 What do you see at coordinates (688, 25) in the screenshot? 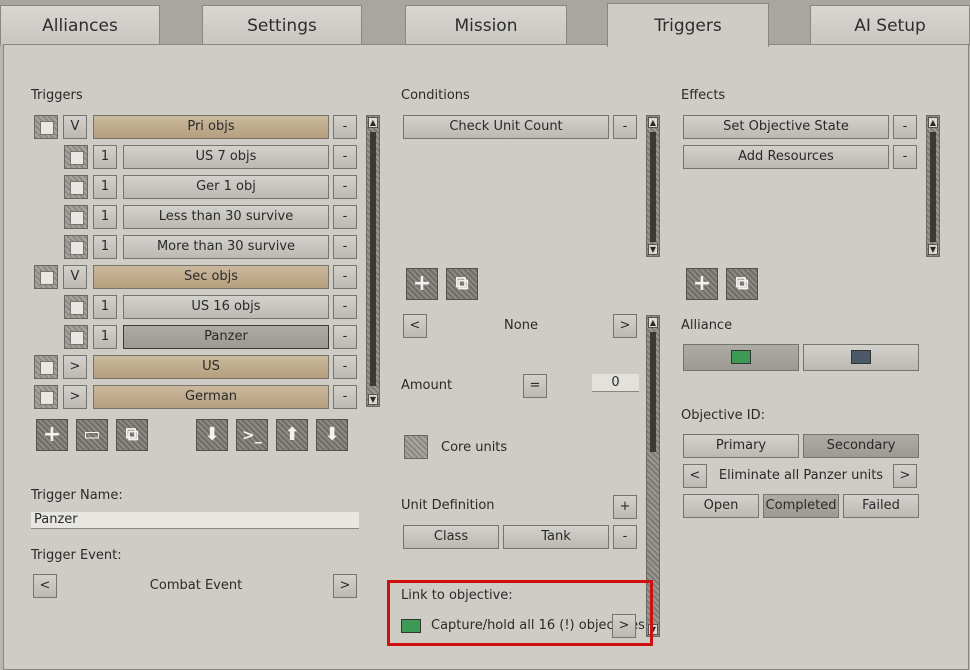
I see `tab-triggers: Triggers` at bounding box center [688, 25].